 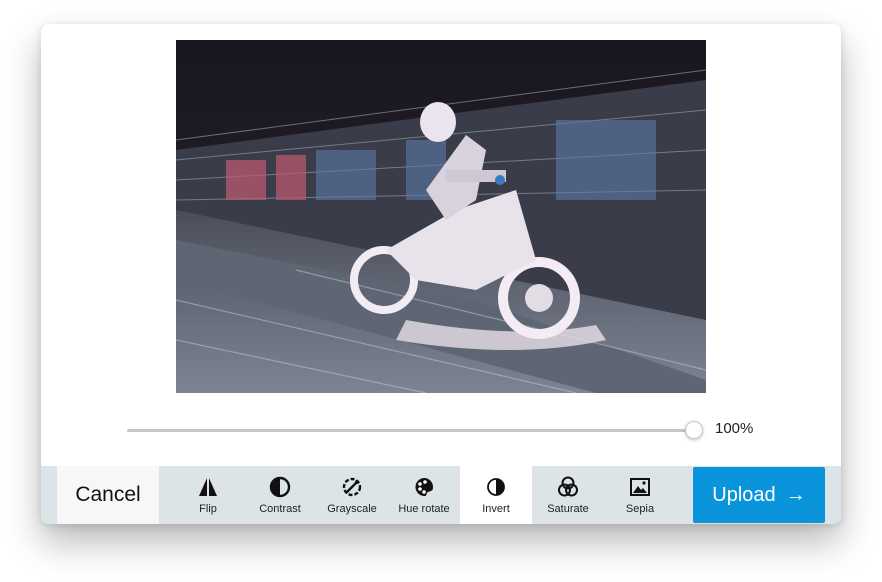 I want to click on tool-label: Grayscale, so click(x=352, y=508).